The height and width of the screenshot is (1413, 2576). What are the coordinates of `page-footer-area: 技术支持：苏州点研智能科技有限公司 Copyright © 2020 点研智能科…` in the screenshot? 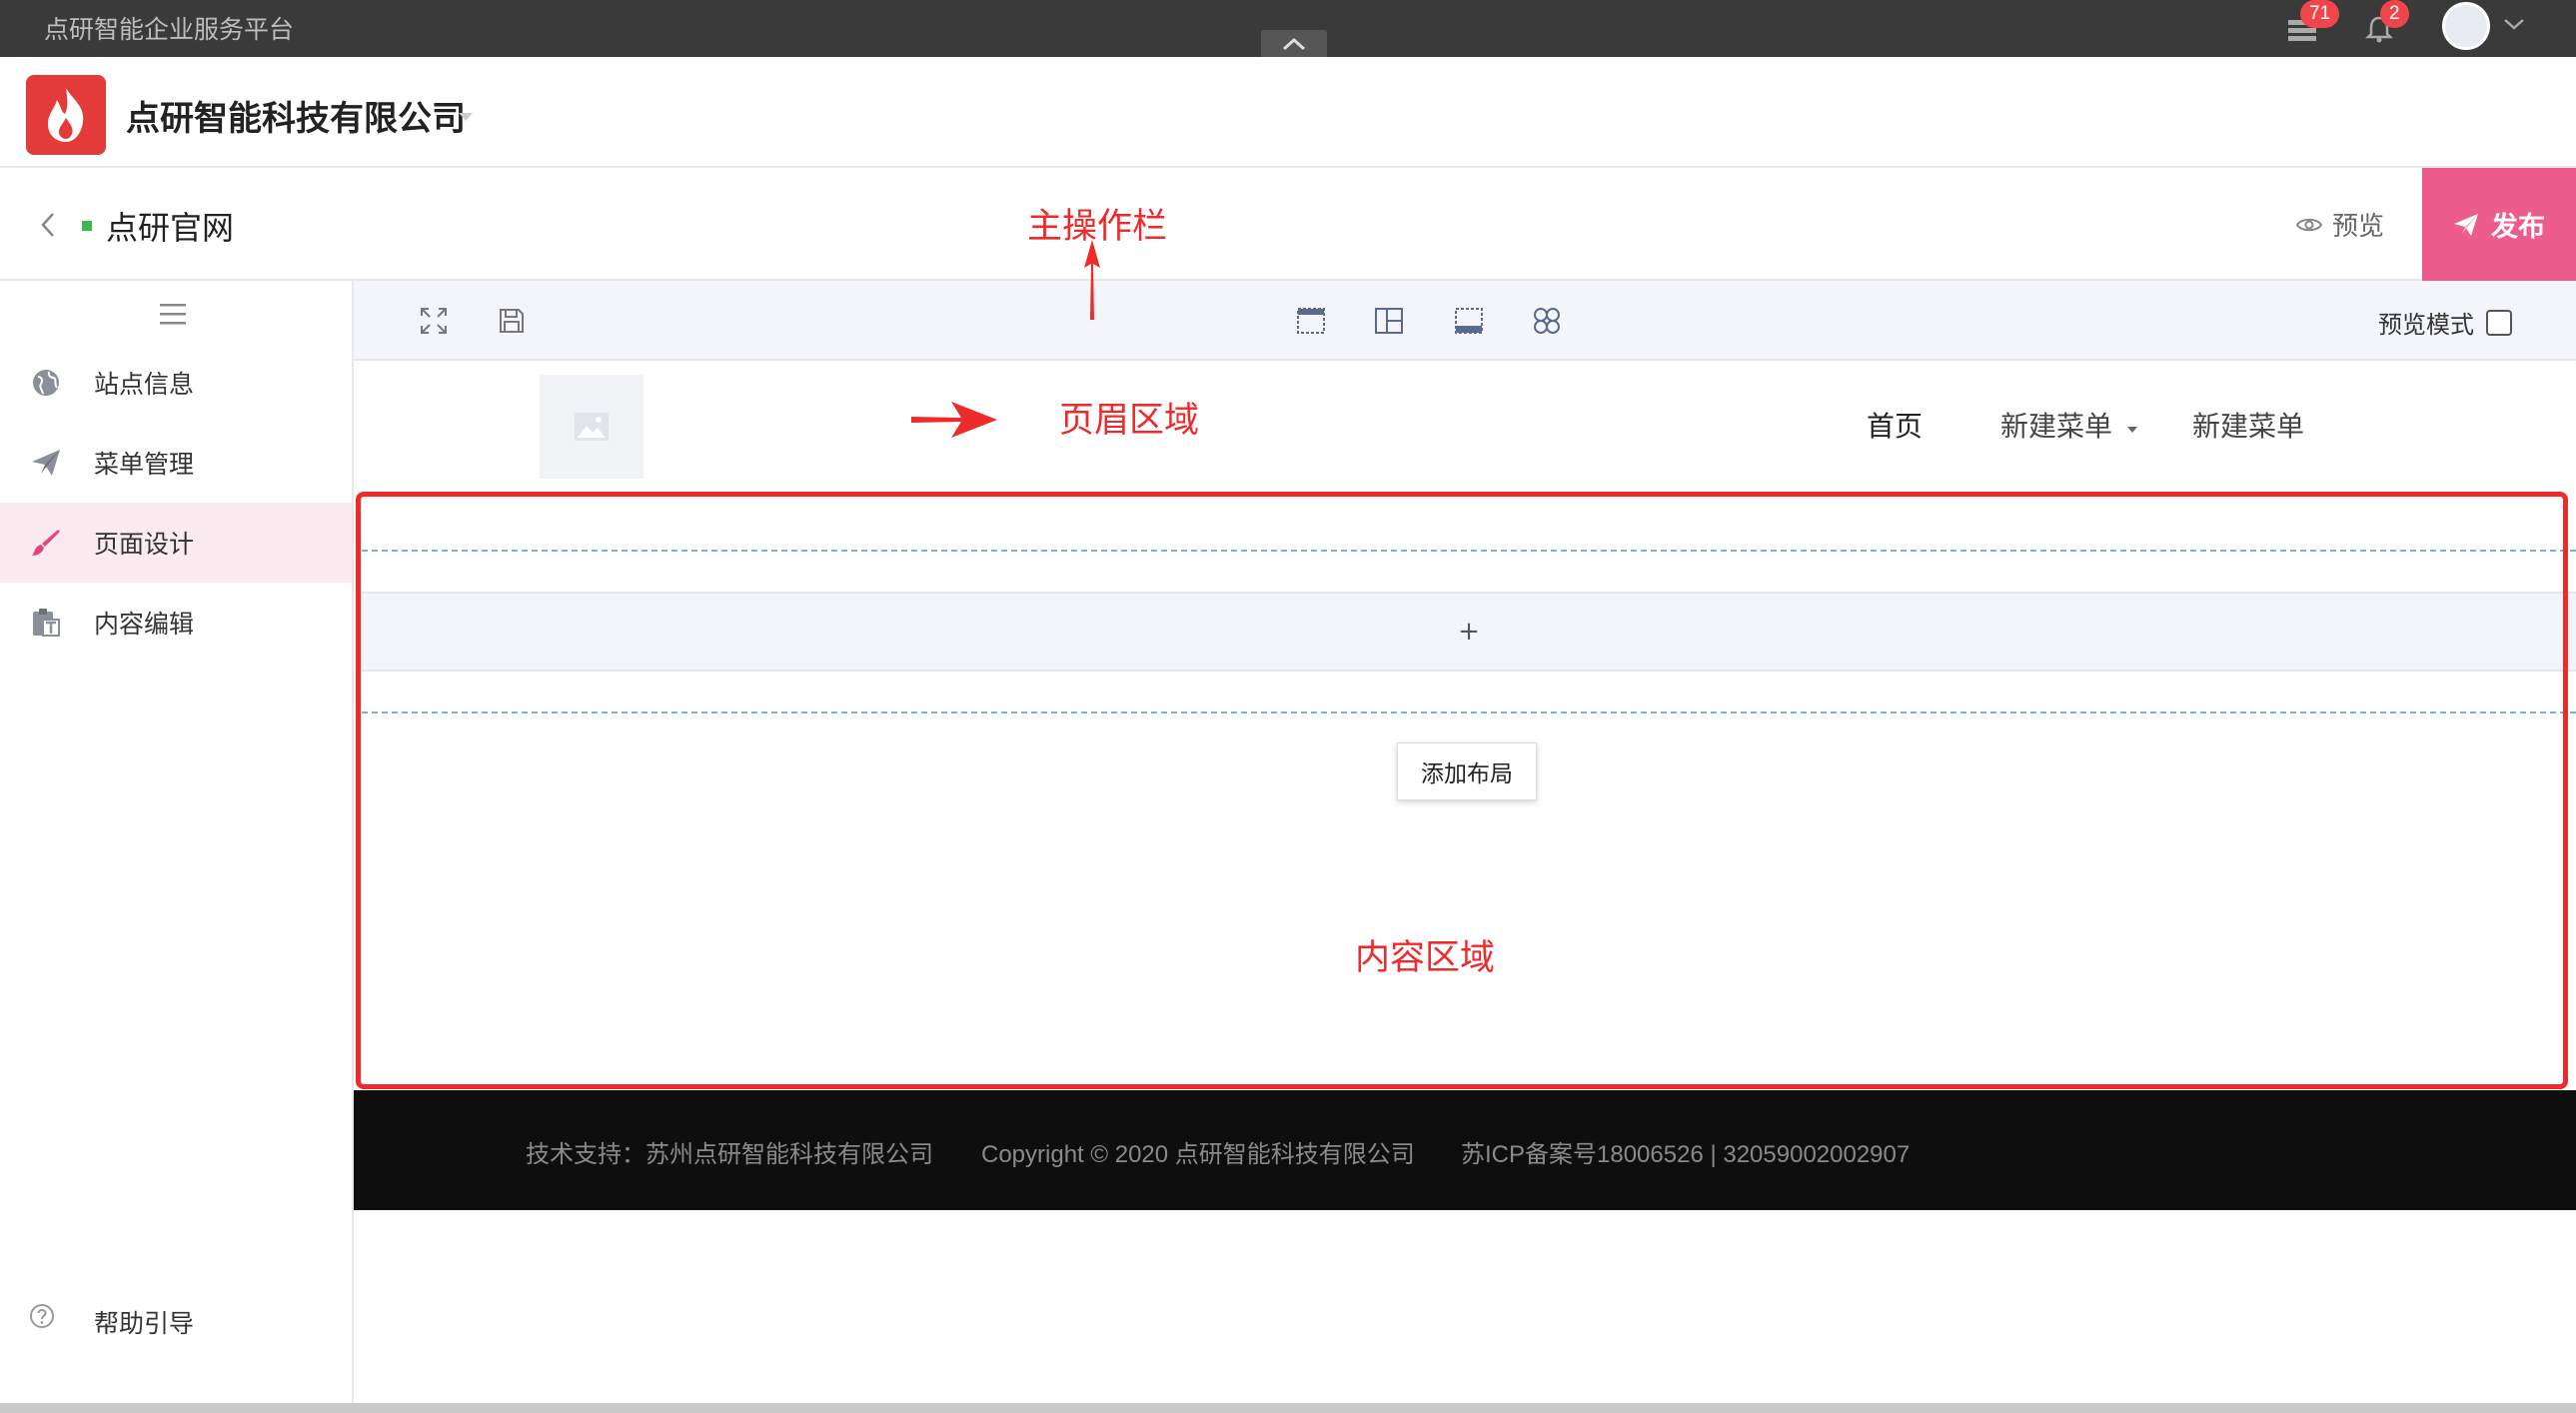 It's located at (1465, 1150).